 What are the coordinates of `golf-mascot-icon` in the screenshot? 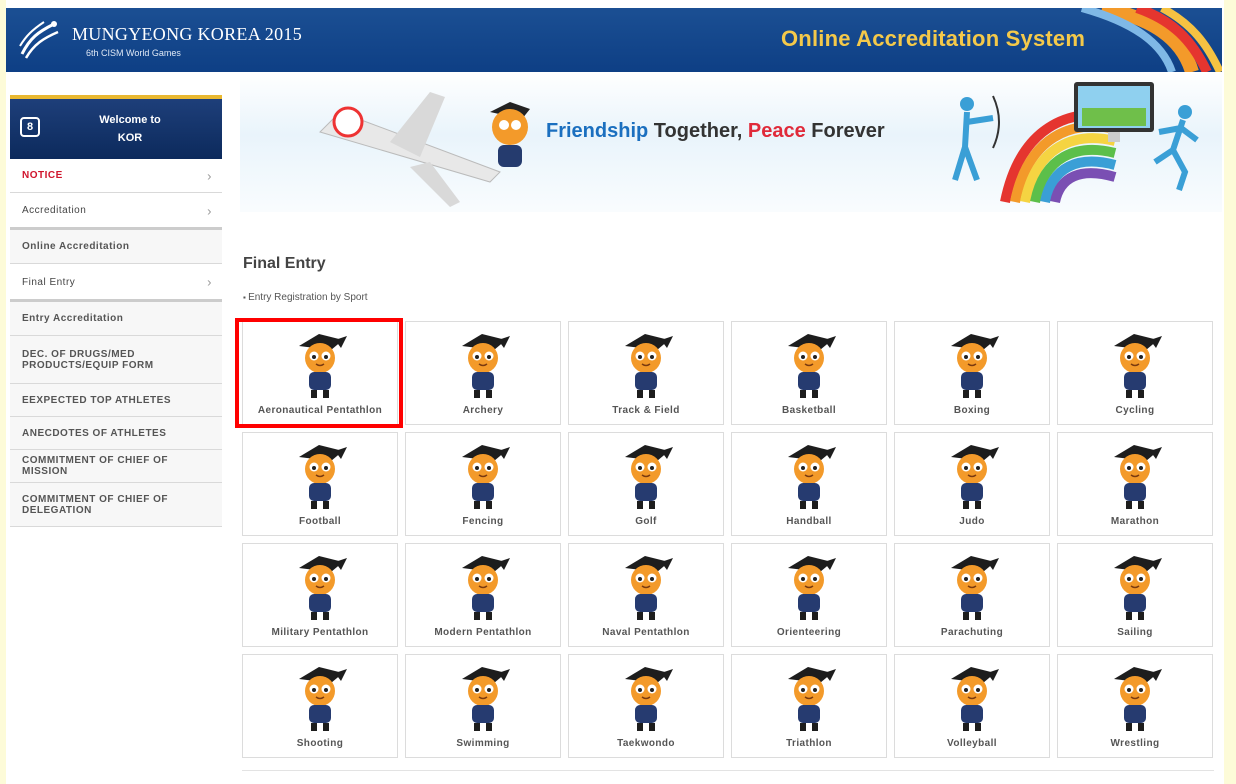 It's located at (649, 477).